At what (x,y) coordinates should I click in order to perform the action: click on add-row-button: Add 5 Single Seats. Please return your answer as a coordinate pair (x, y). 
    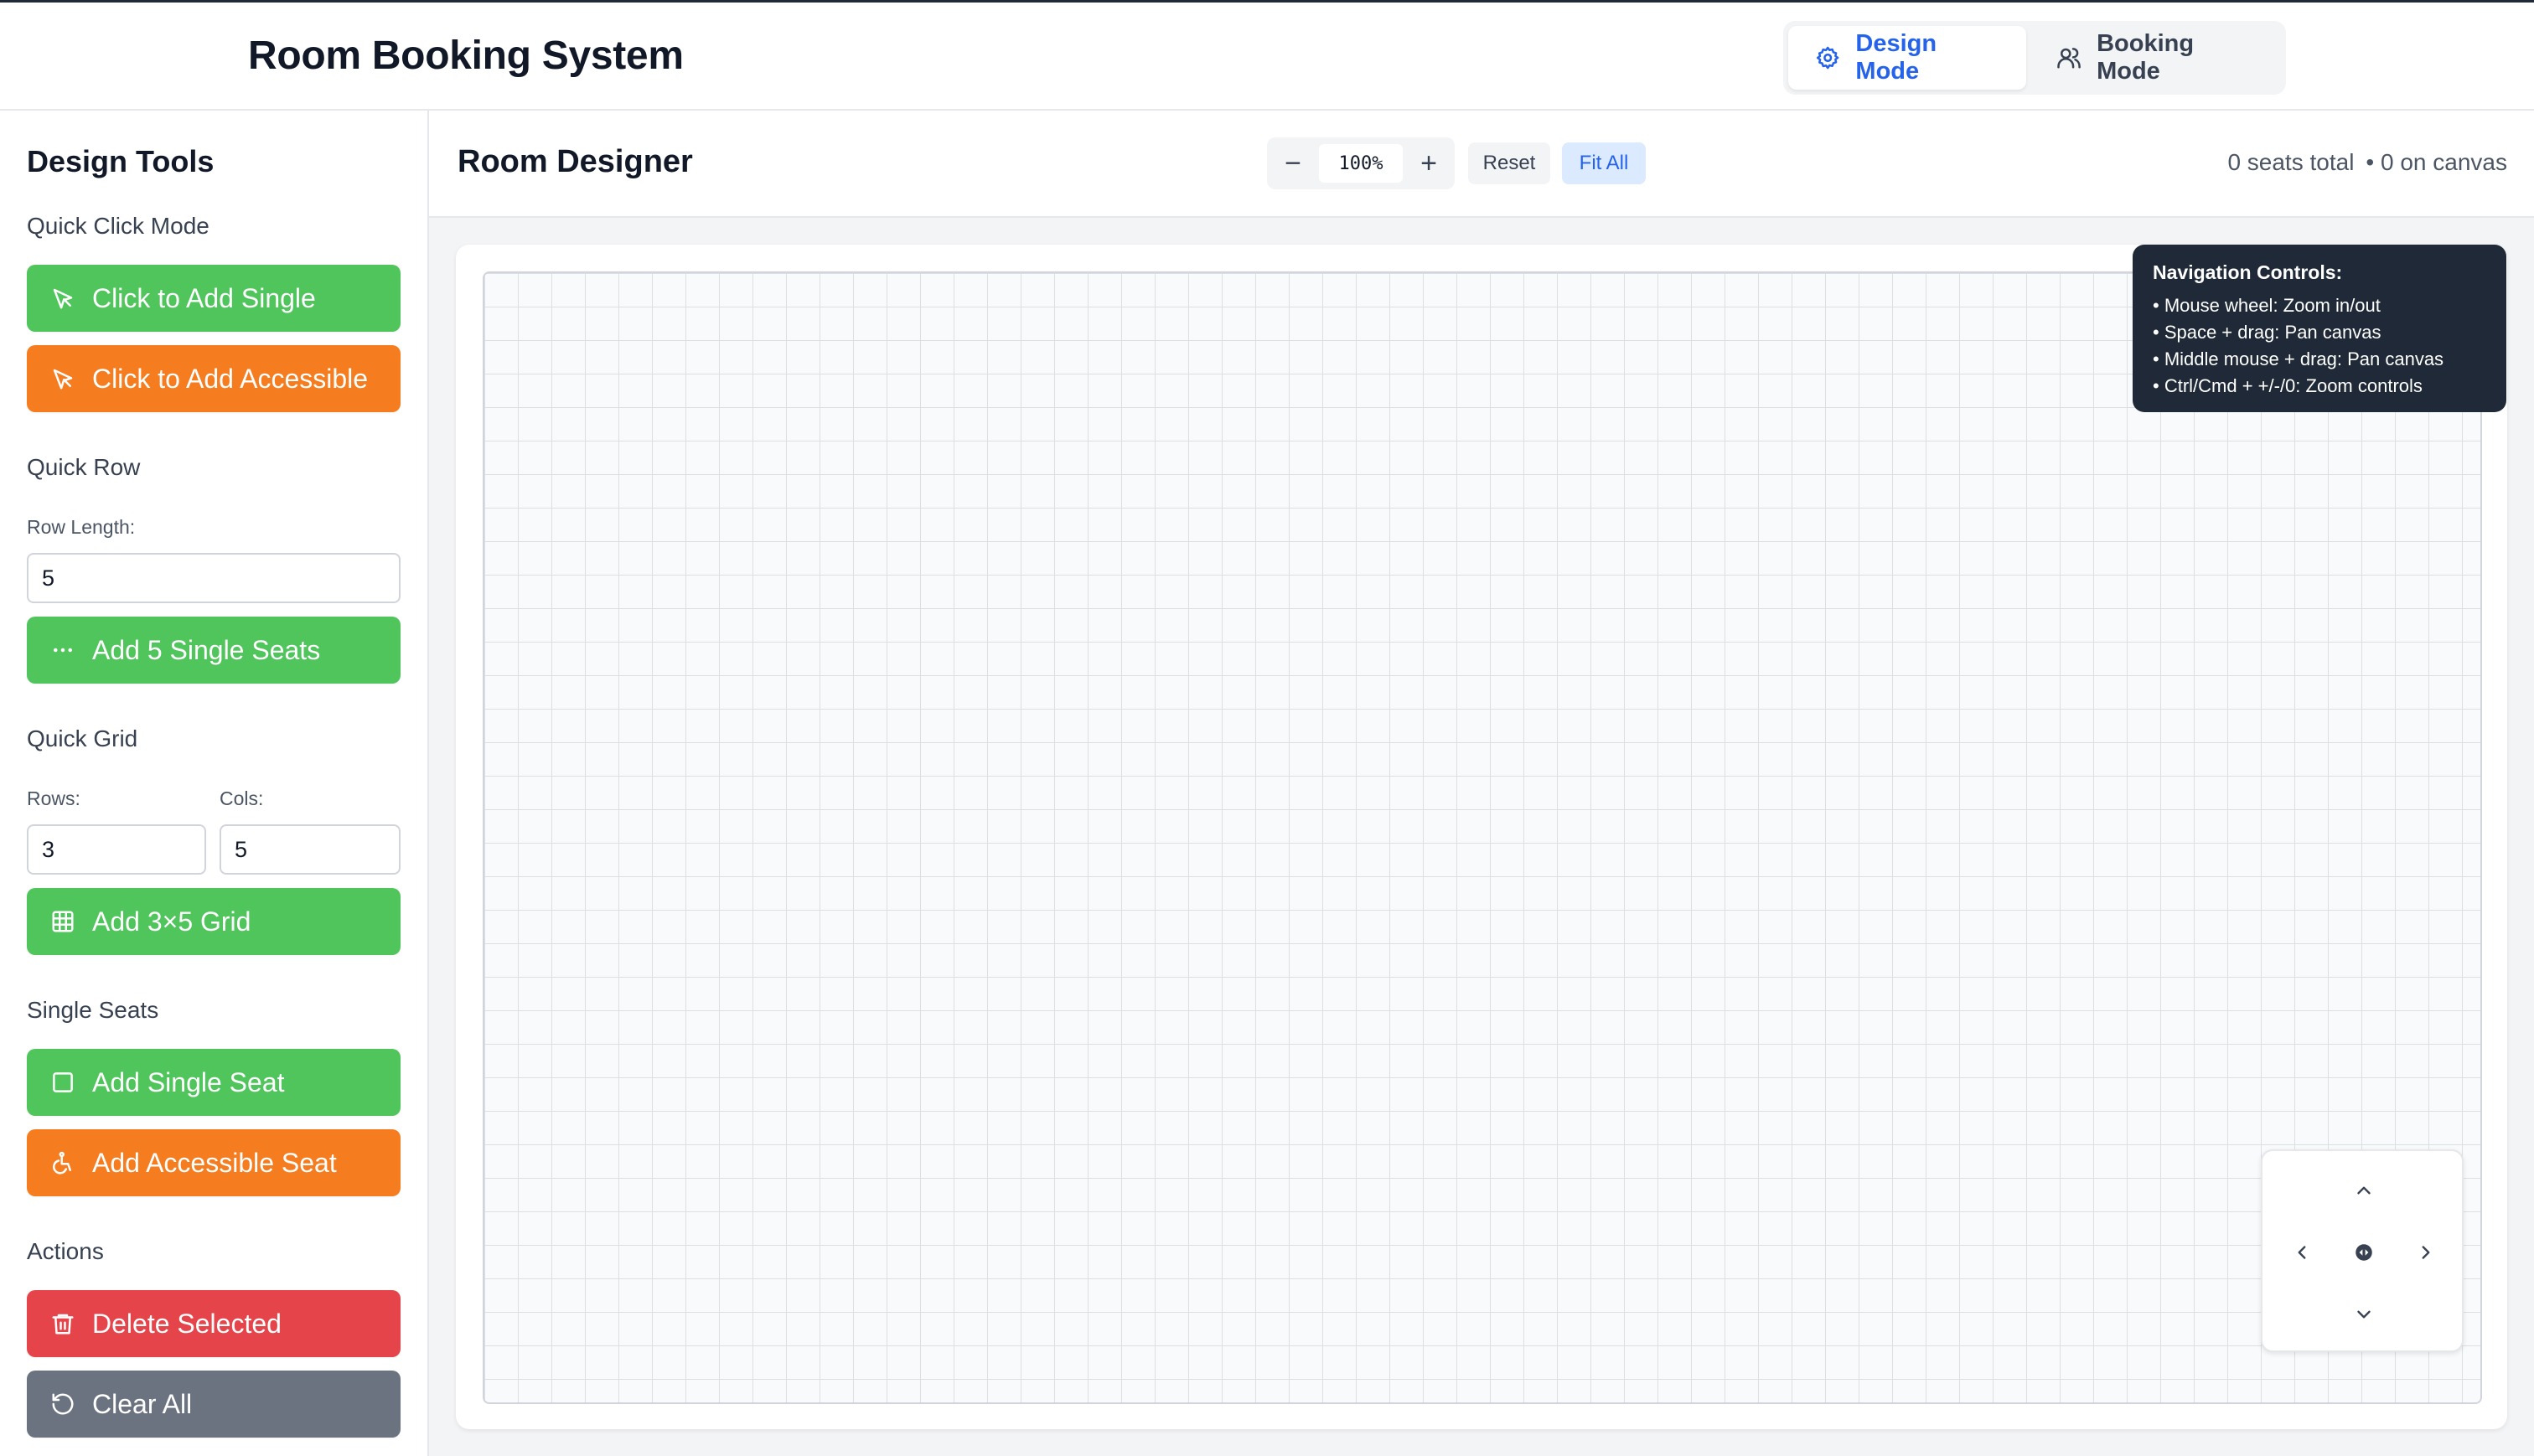
    Looking at the image, I should click on (214, 650).